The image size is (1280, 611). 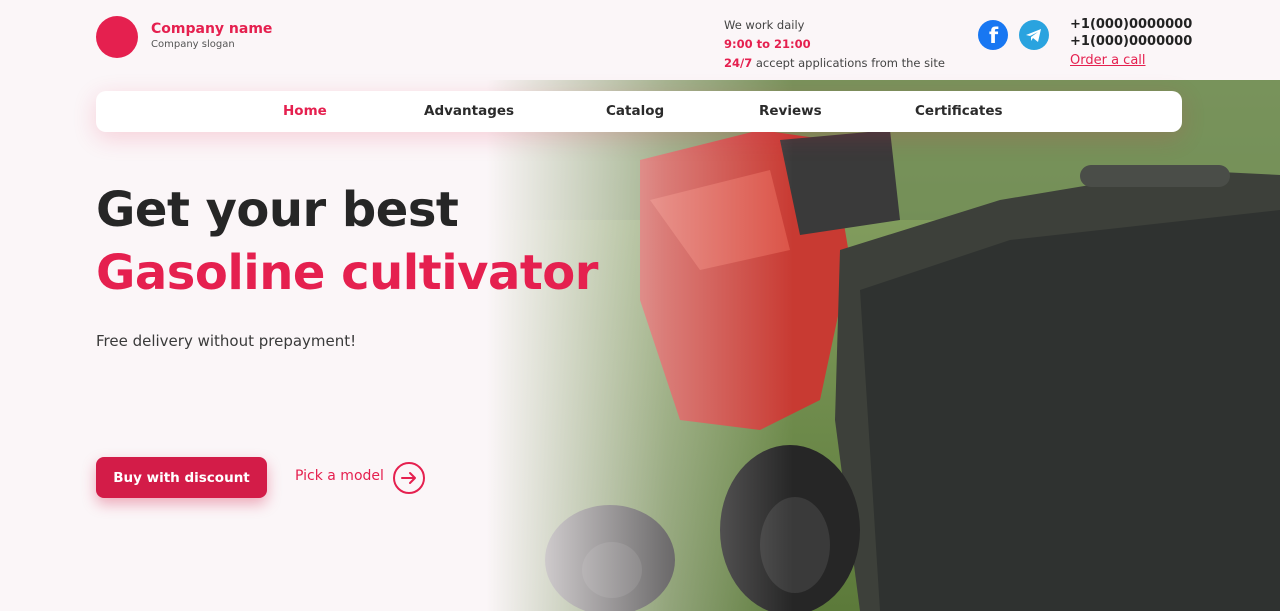 I want to click on work-label: We work daily, so click(x=764, y=25).